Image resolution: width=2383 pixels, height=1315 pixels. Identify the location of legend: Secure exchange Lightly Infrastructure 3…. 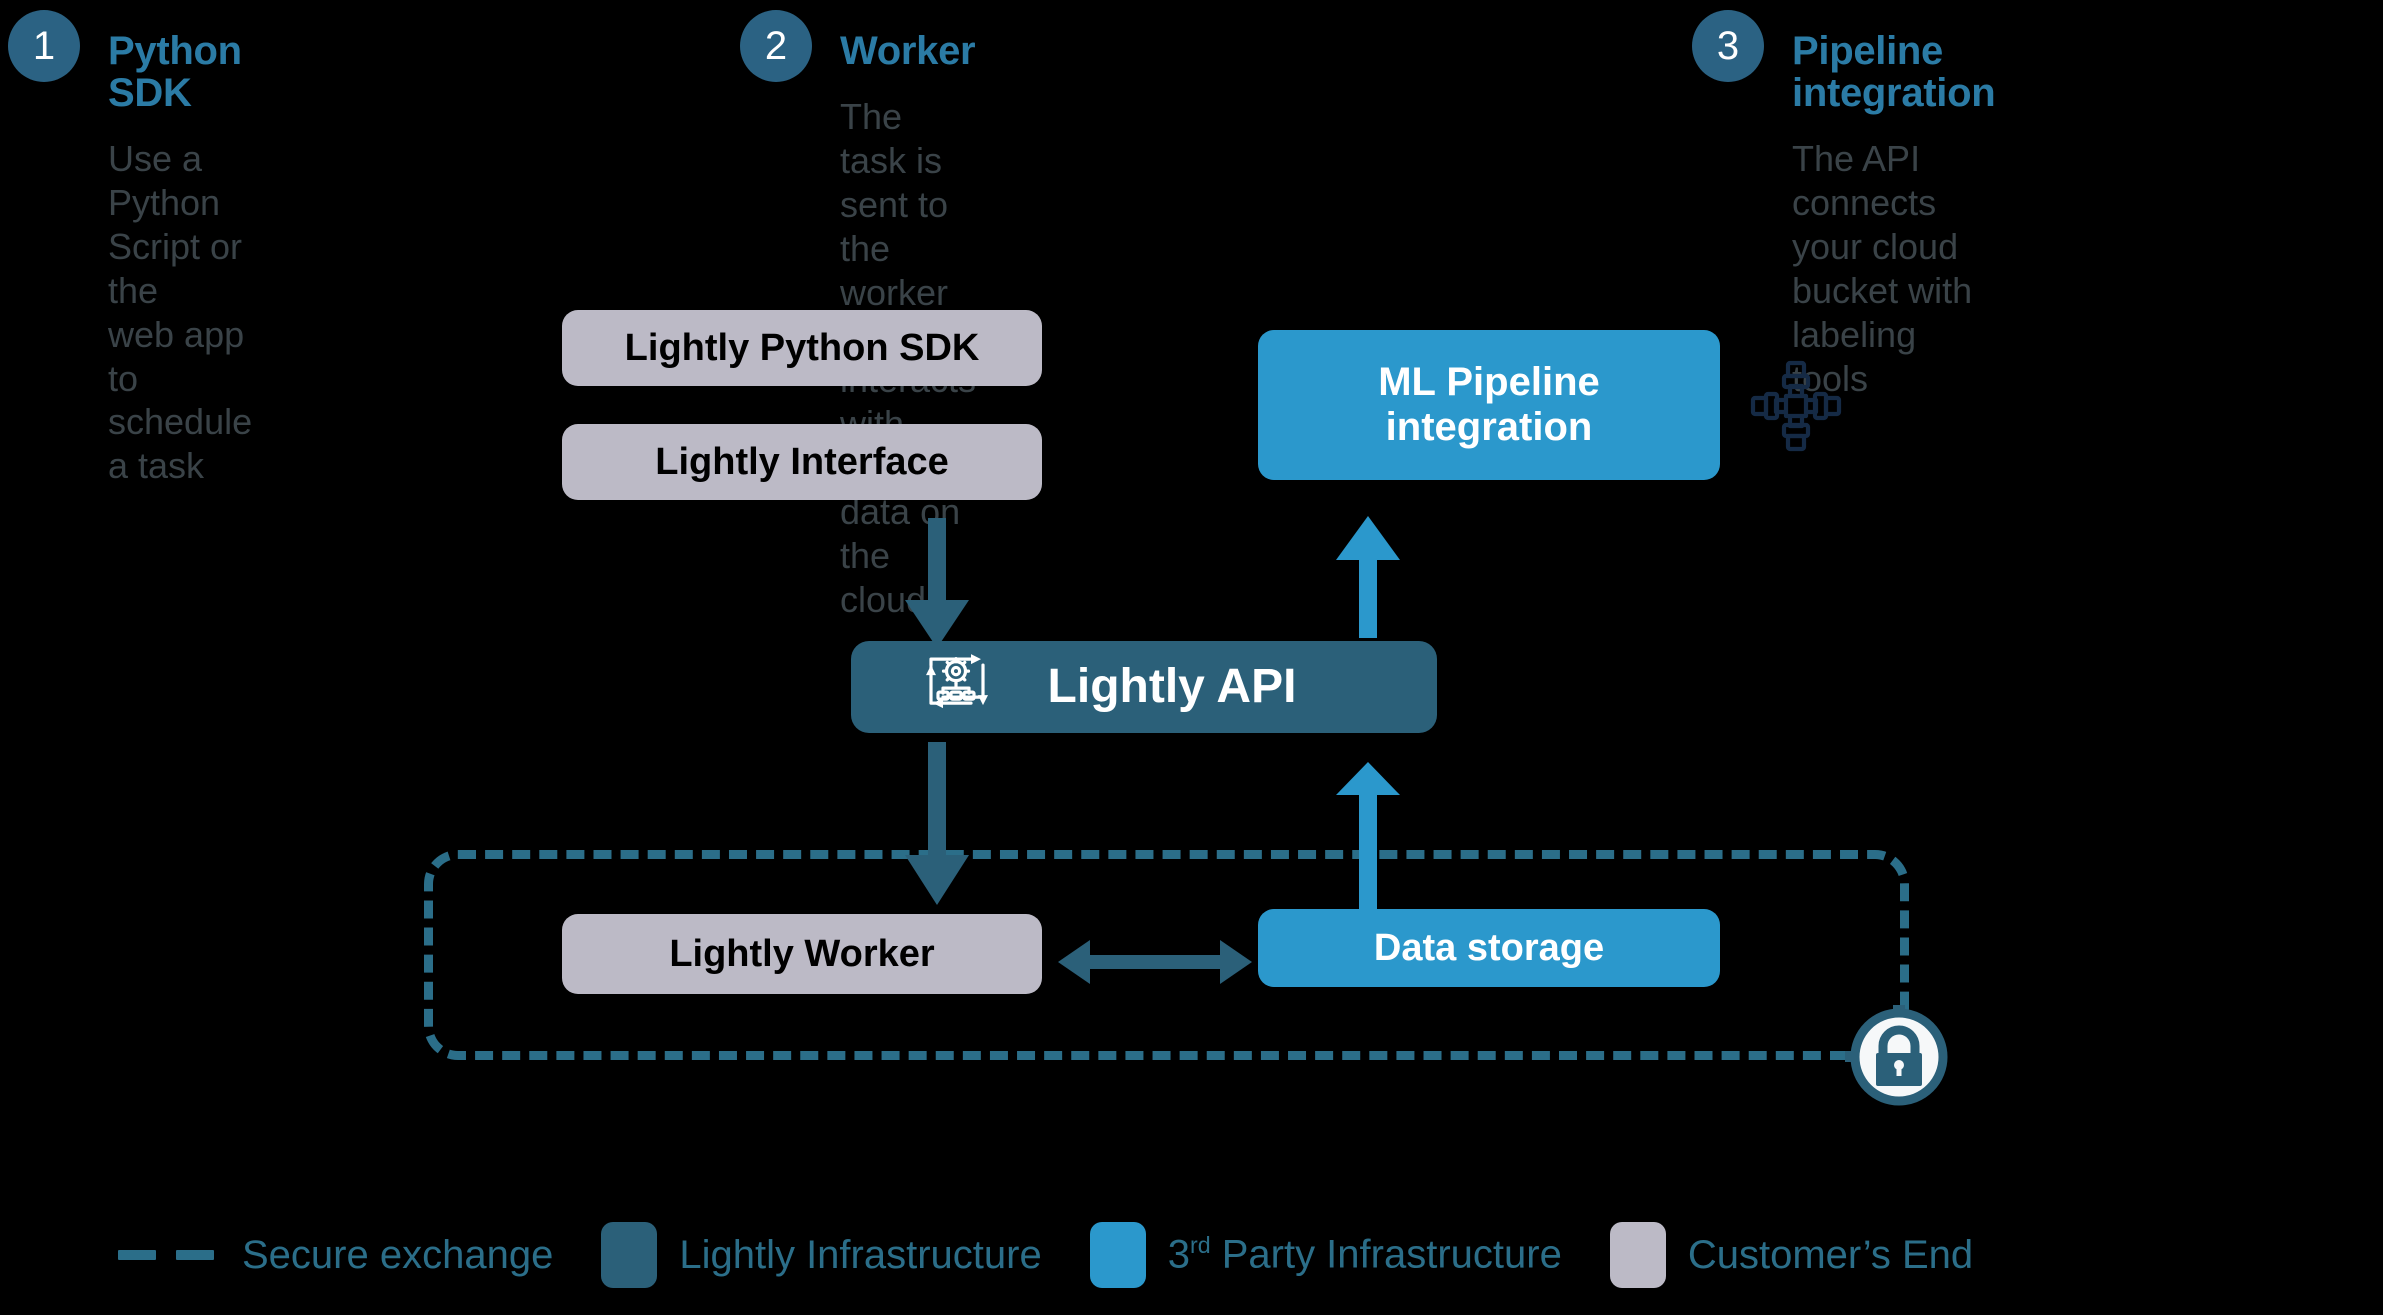
(1069, 1255).